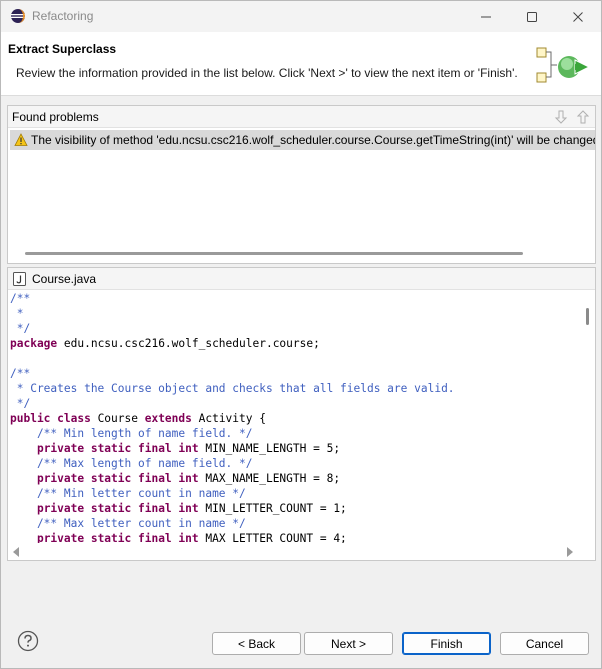  I want to click on finish-button: Finish, so click(446, 643).